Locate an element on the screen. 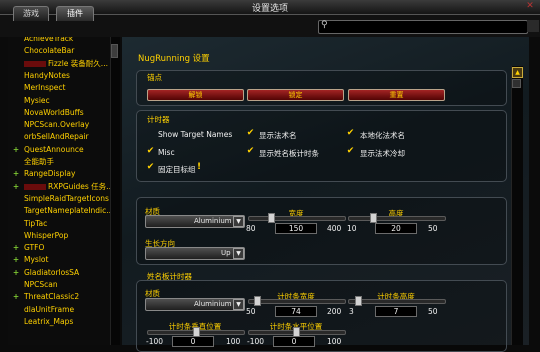  reset-button: 重置 is located at coordinates (396, 95).